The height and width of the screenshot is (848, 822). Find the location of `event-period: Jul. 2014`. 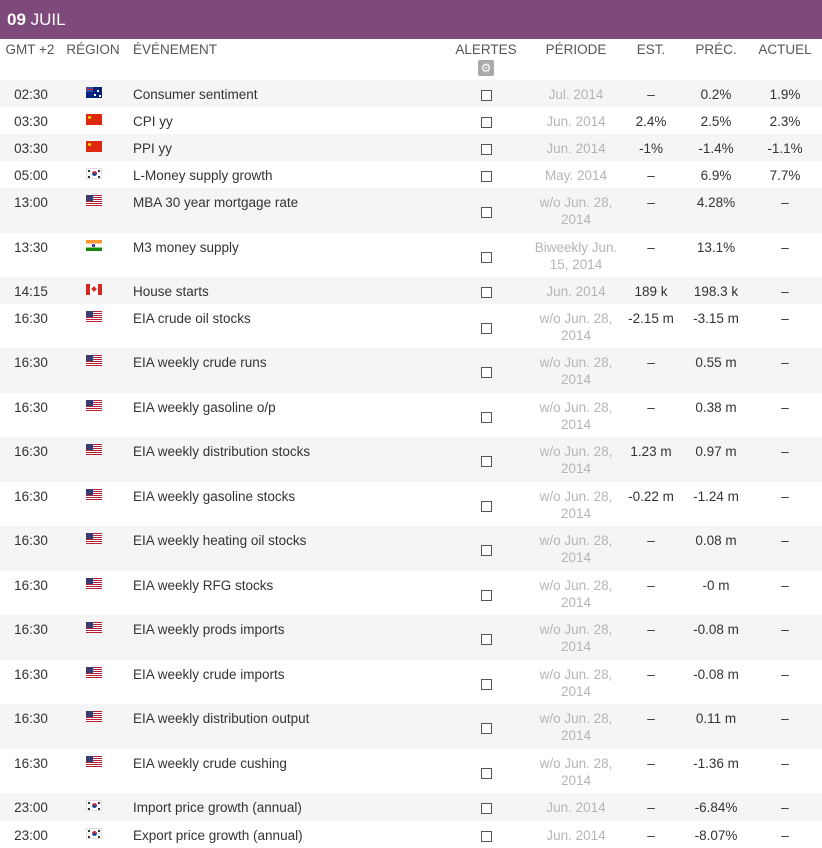

event-period: Jul. 2014 is located at coordinates (576, 94).